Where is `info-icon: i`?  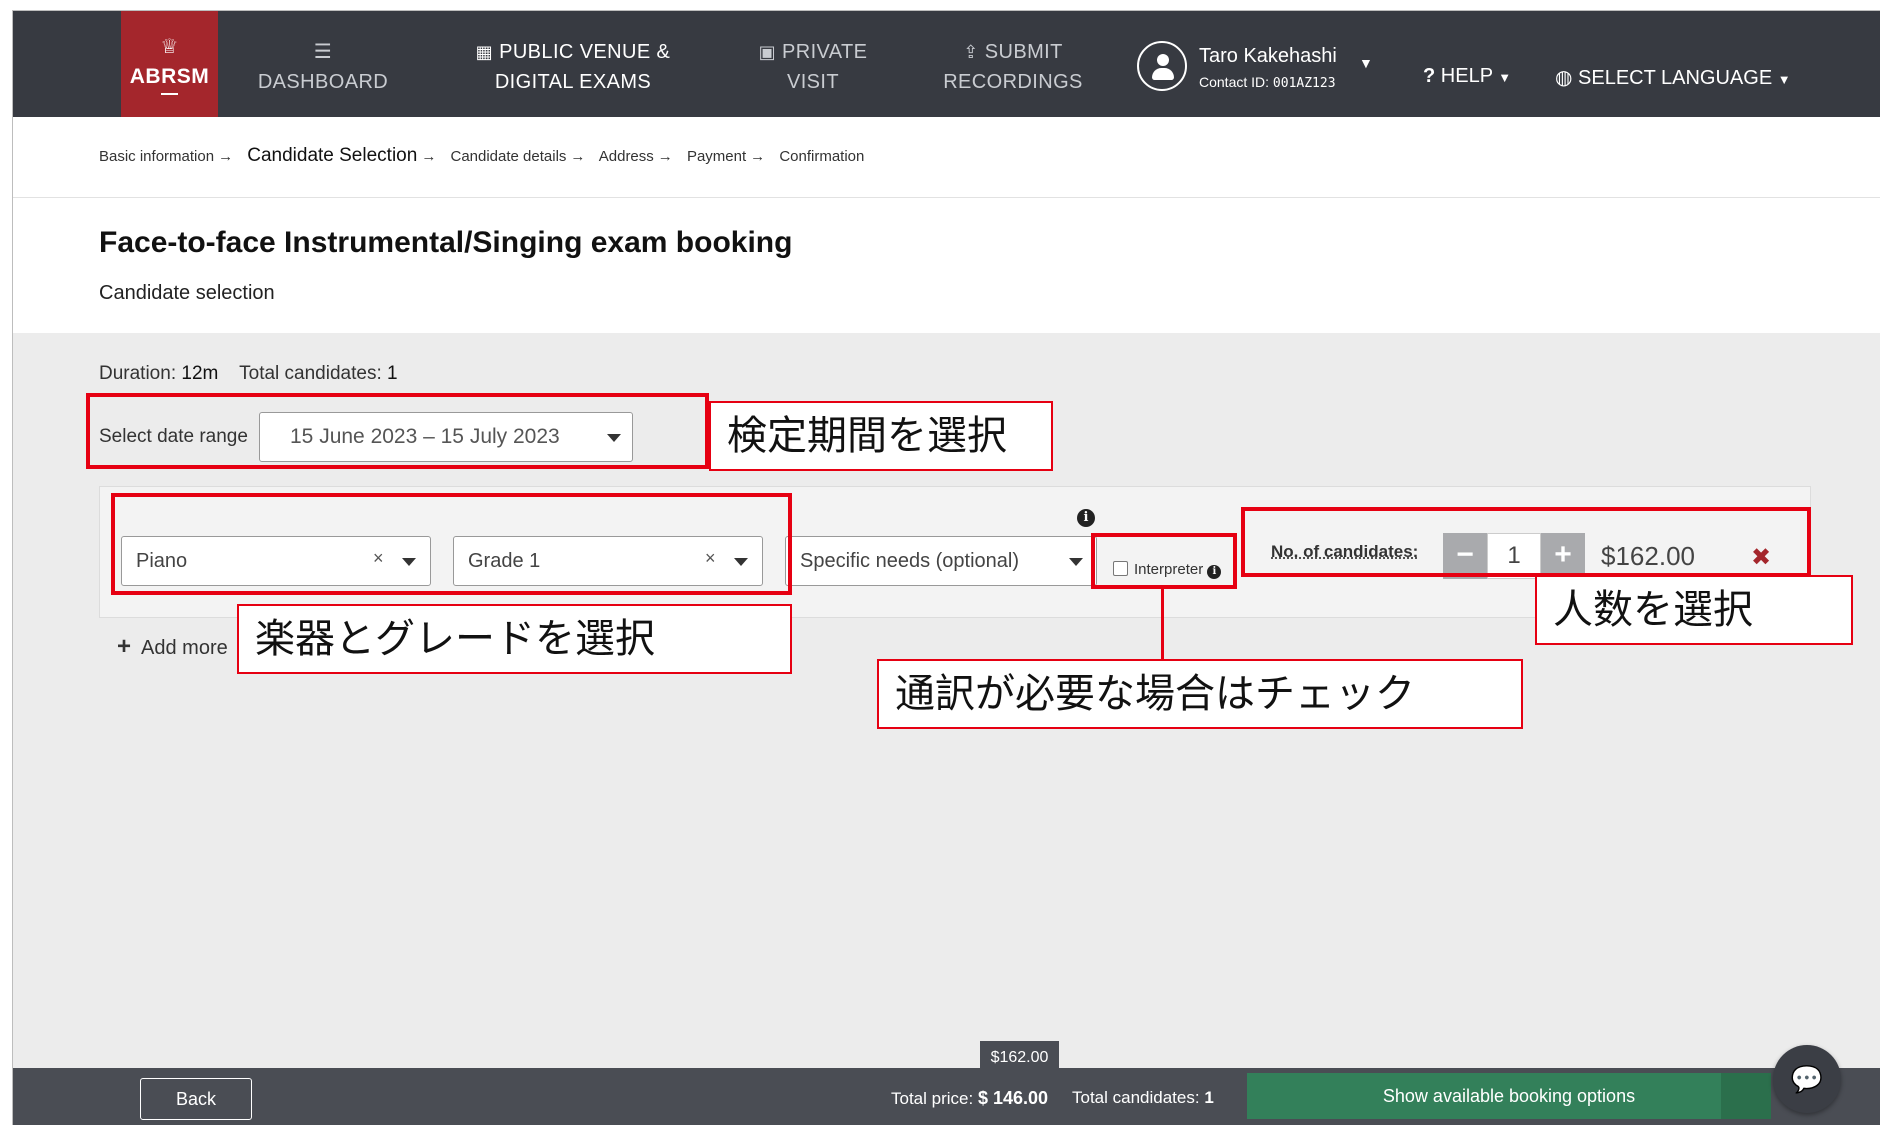 info-icon: i is located at coordinates (1086, 518).